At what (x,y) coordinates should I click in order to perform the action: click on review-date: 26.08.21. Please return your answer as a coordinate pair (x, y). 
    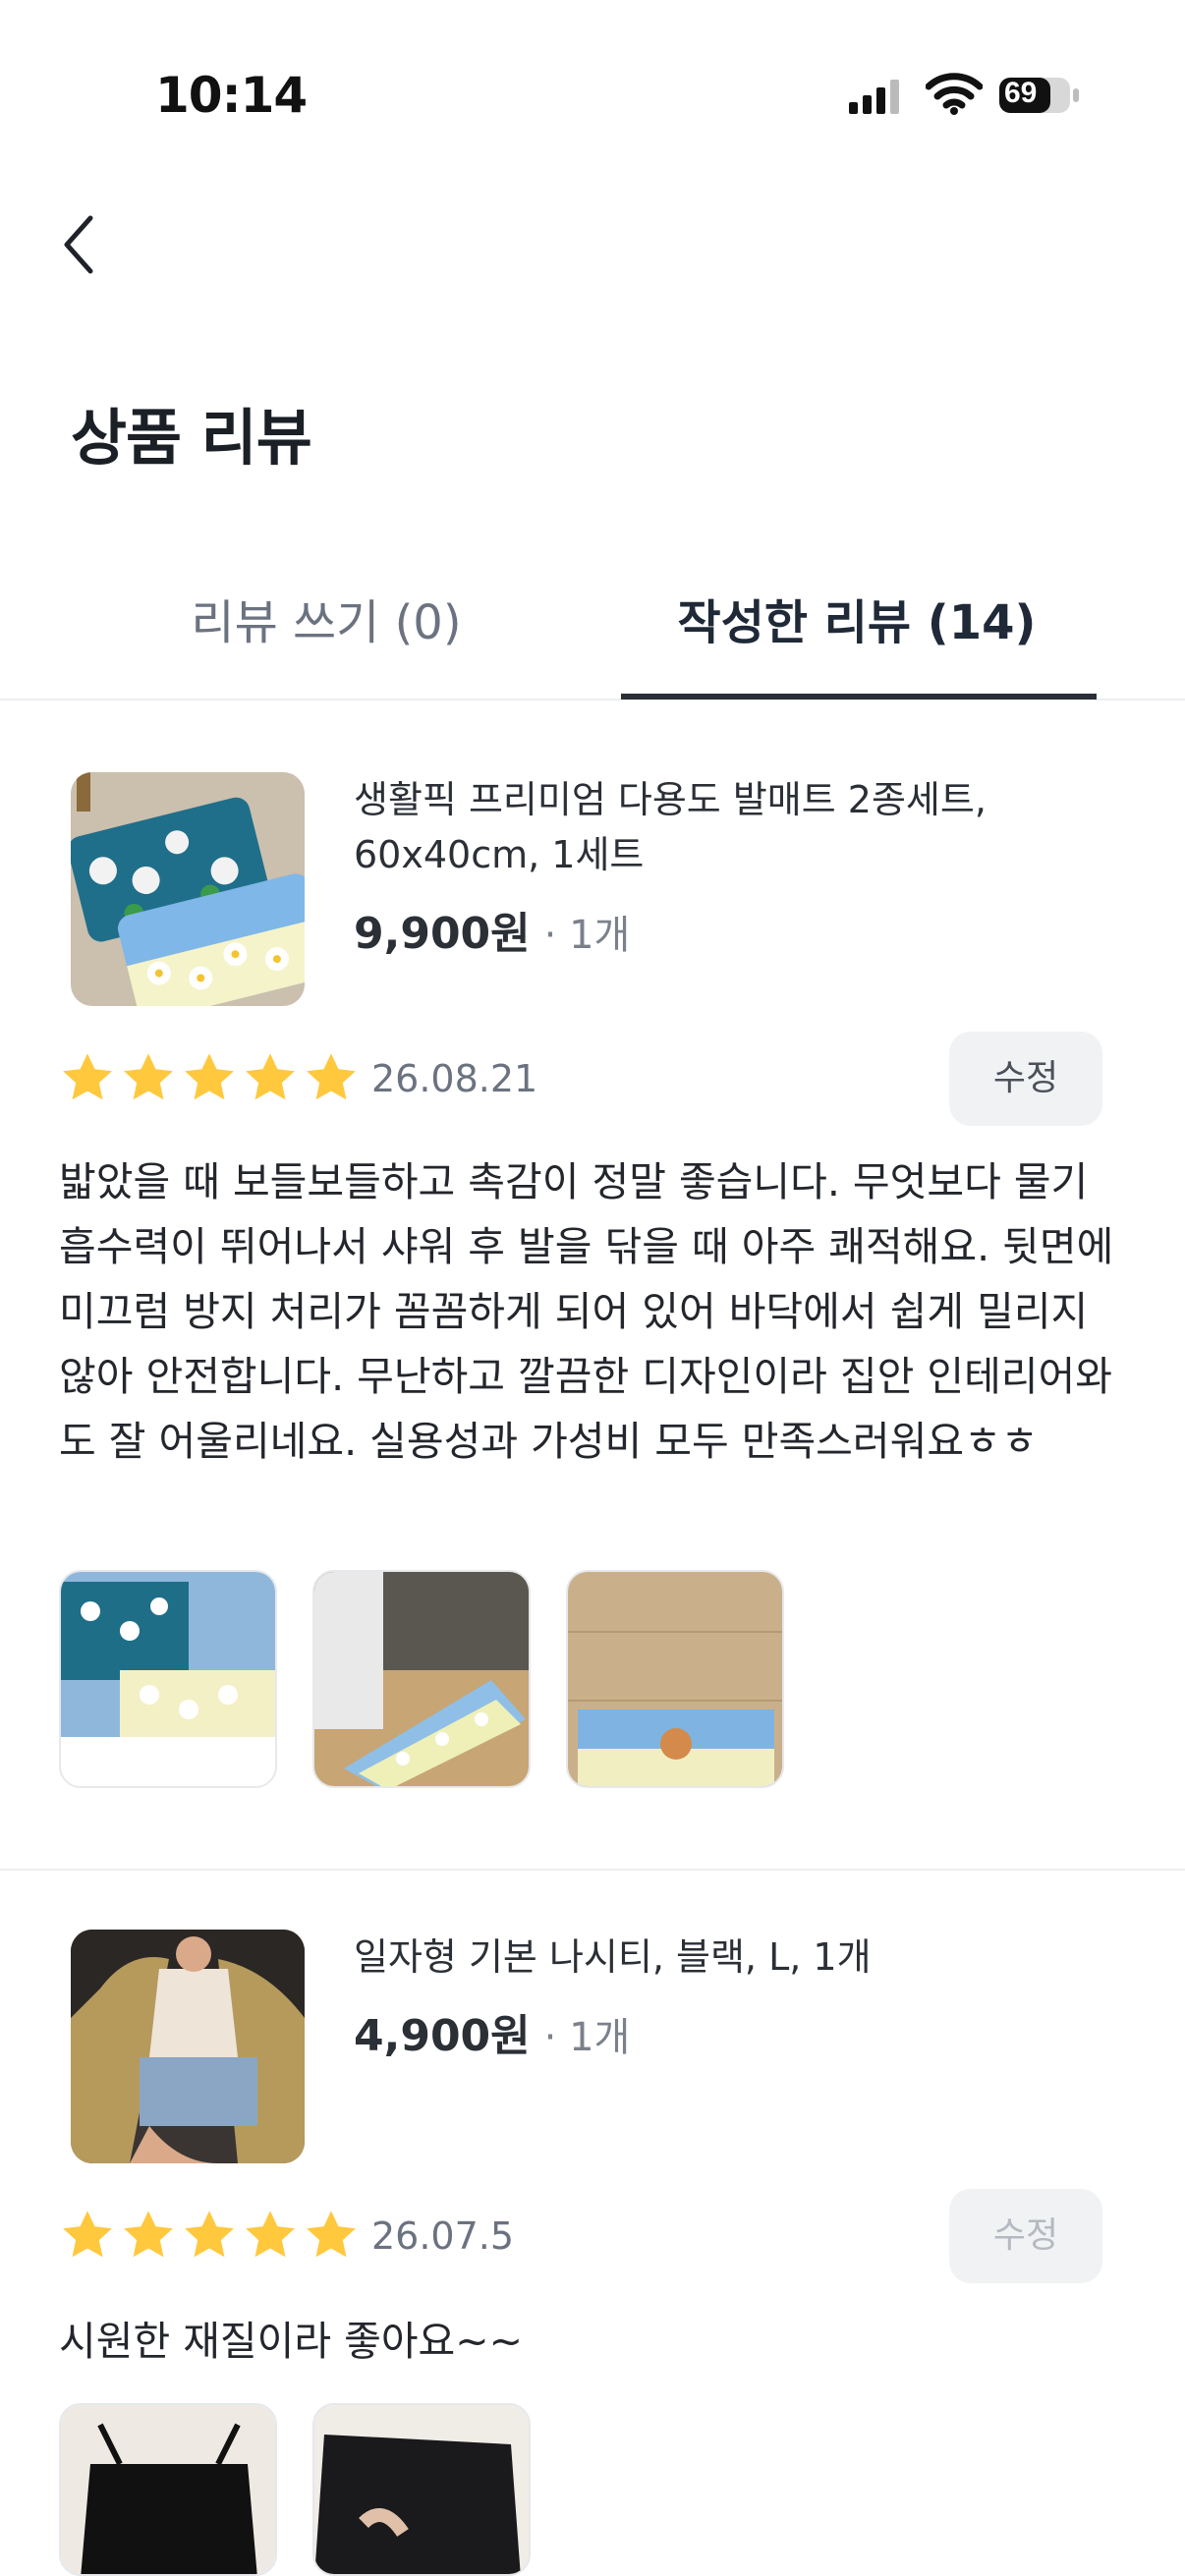
    Looking at the image, I should click on (455, 1078).